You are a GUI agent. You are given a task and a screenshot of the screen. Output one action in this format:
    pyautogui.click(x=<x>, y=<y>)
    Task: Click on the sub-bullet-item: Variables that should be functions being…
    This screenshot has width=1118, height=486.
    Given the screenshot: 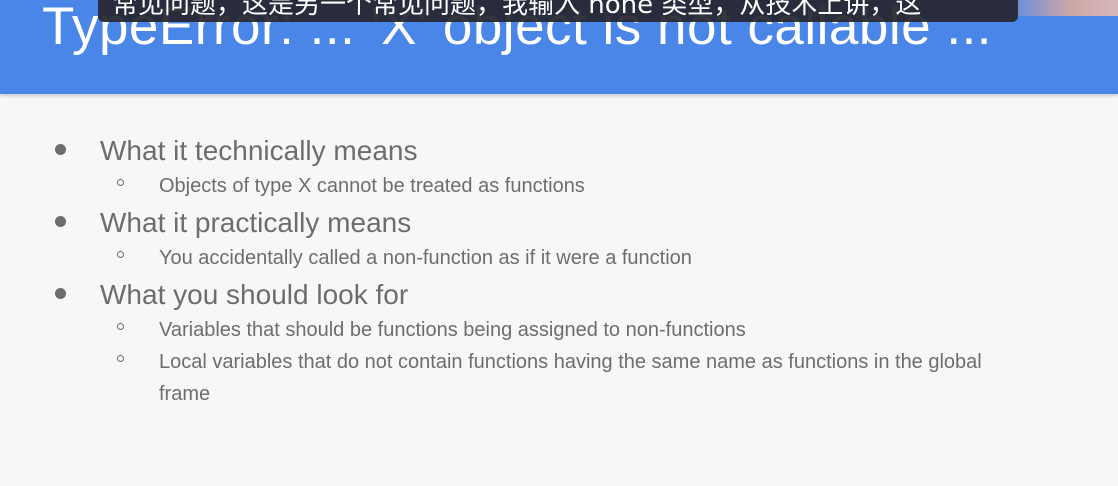 What is the action you would take?
    pyautogui.click(x=559, y=326)
    